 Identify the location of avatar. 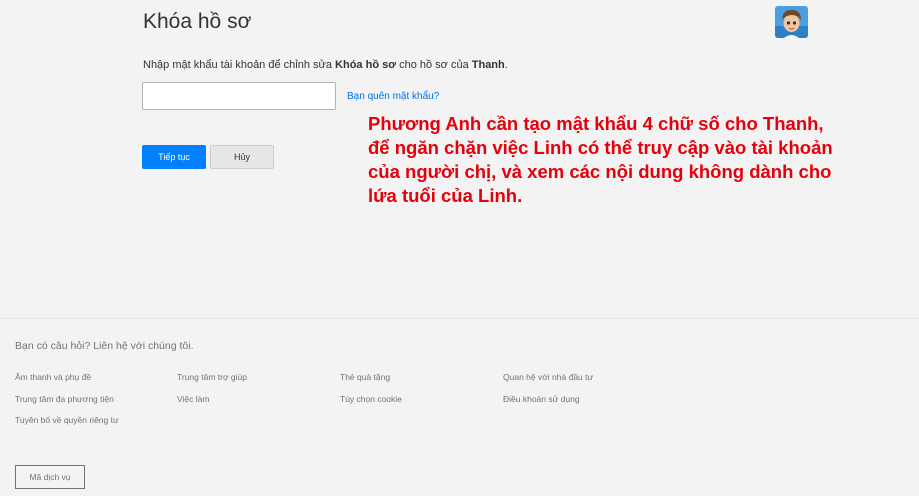
(791, 22).